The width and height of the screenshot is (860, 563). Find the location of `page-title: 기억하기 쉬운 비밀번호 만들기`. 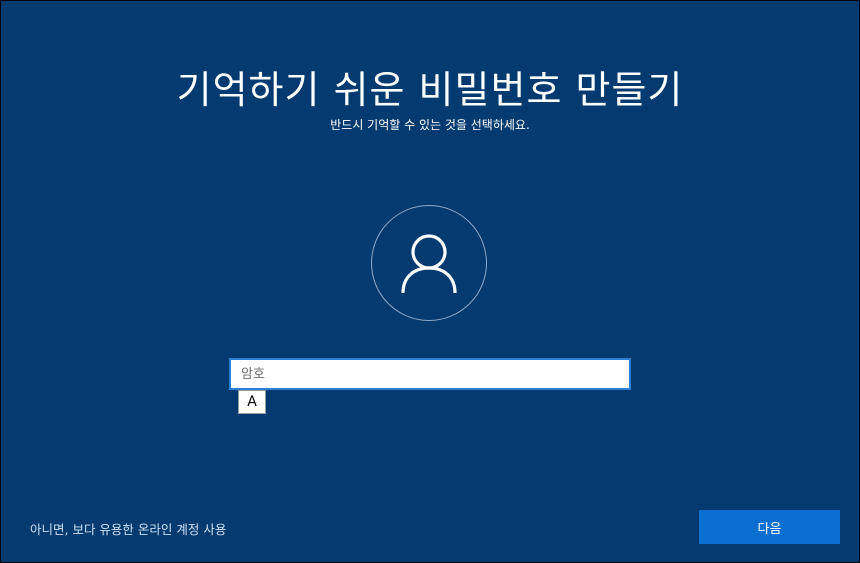

page-title: 기억하기 쉬운 비밀번호 만들기 is located at coordinates (430, 90).